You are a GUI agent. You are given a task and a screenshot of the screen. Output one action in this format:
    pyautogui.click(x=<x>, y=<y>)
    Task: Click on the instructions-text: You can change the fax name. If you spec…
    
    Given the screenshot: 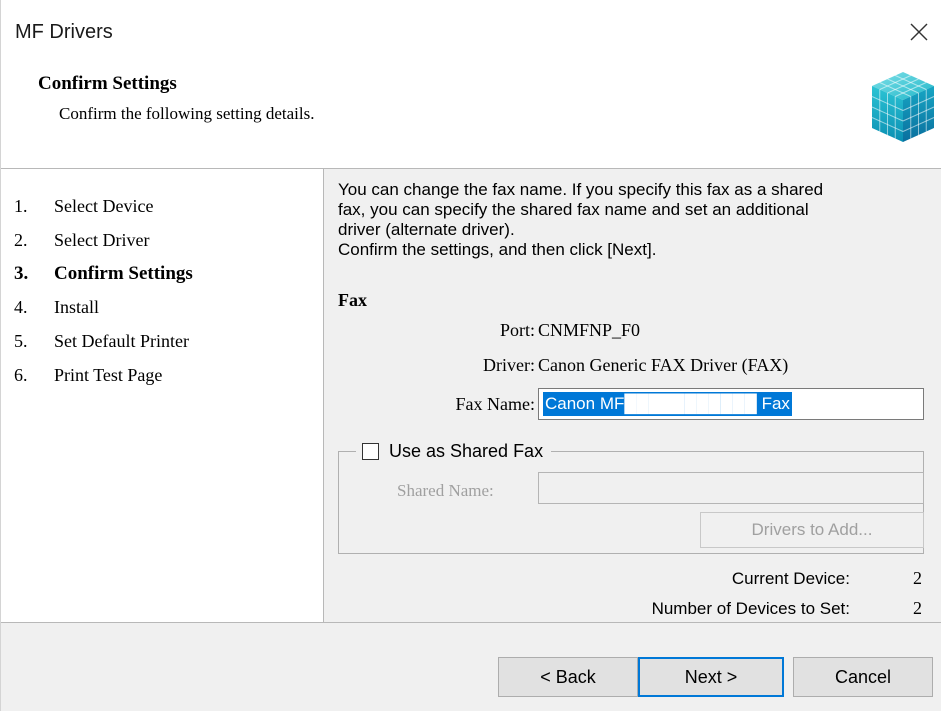 What is the action you would take?
    pyautogui.click(x=581, y=219)
    